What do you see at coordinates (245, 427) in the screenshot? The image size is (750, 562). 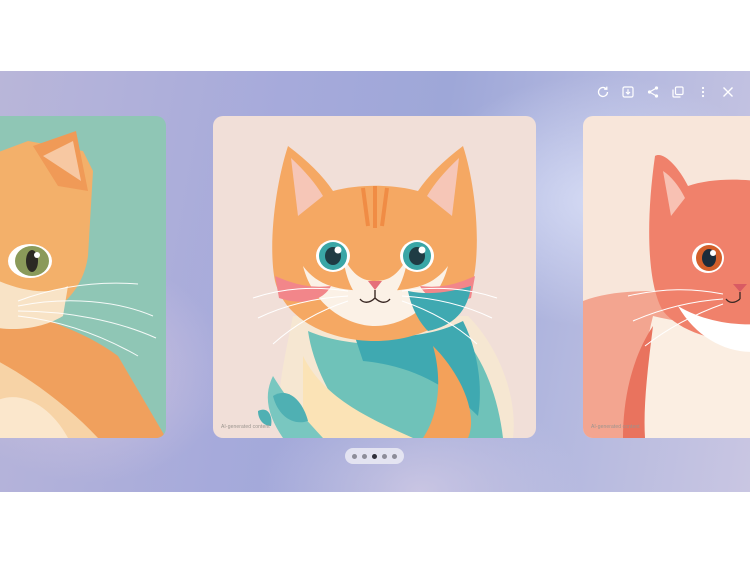 I see `ai-generated-watermark: AI-generated content` at bounding box center [245, 427].